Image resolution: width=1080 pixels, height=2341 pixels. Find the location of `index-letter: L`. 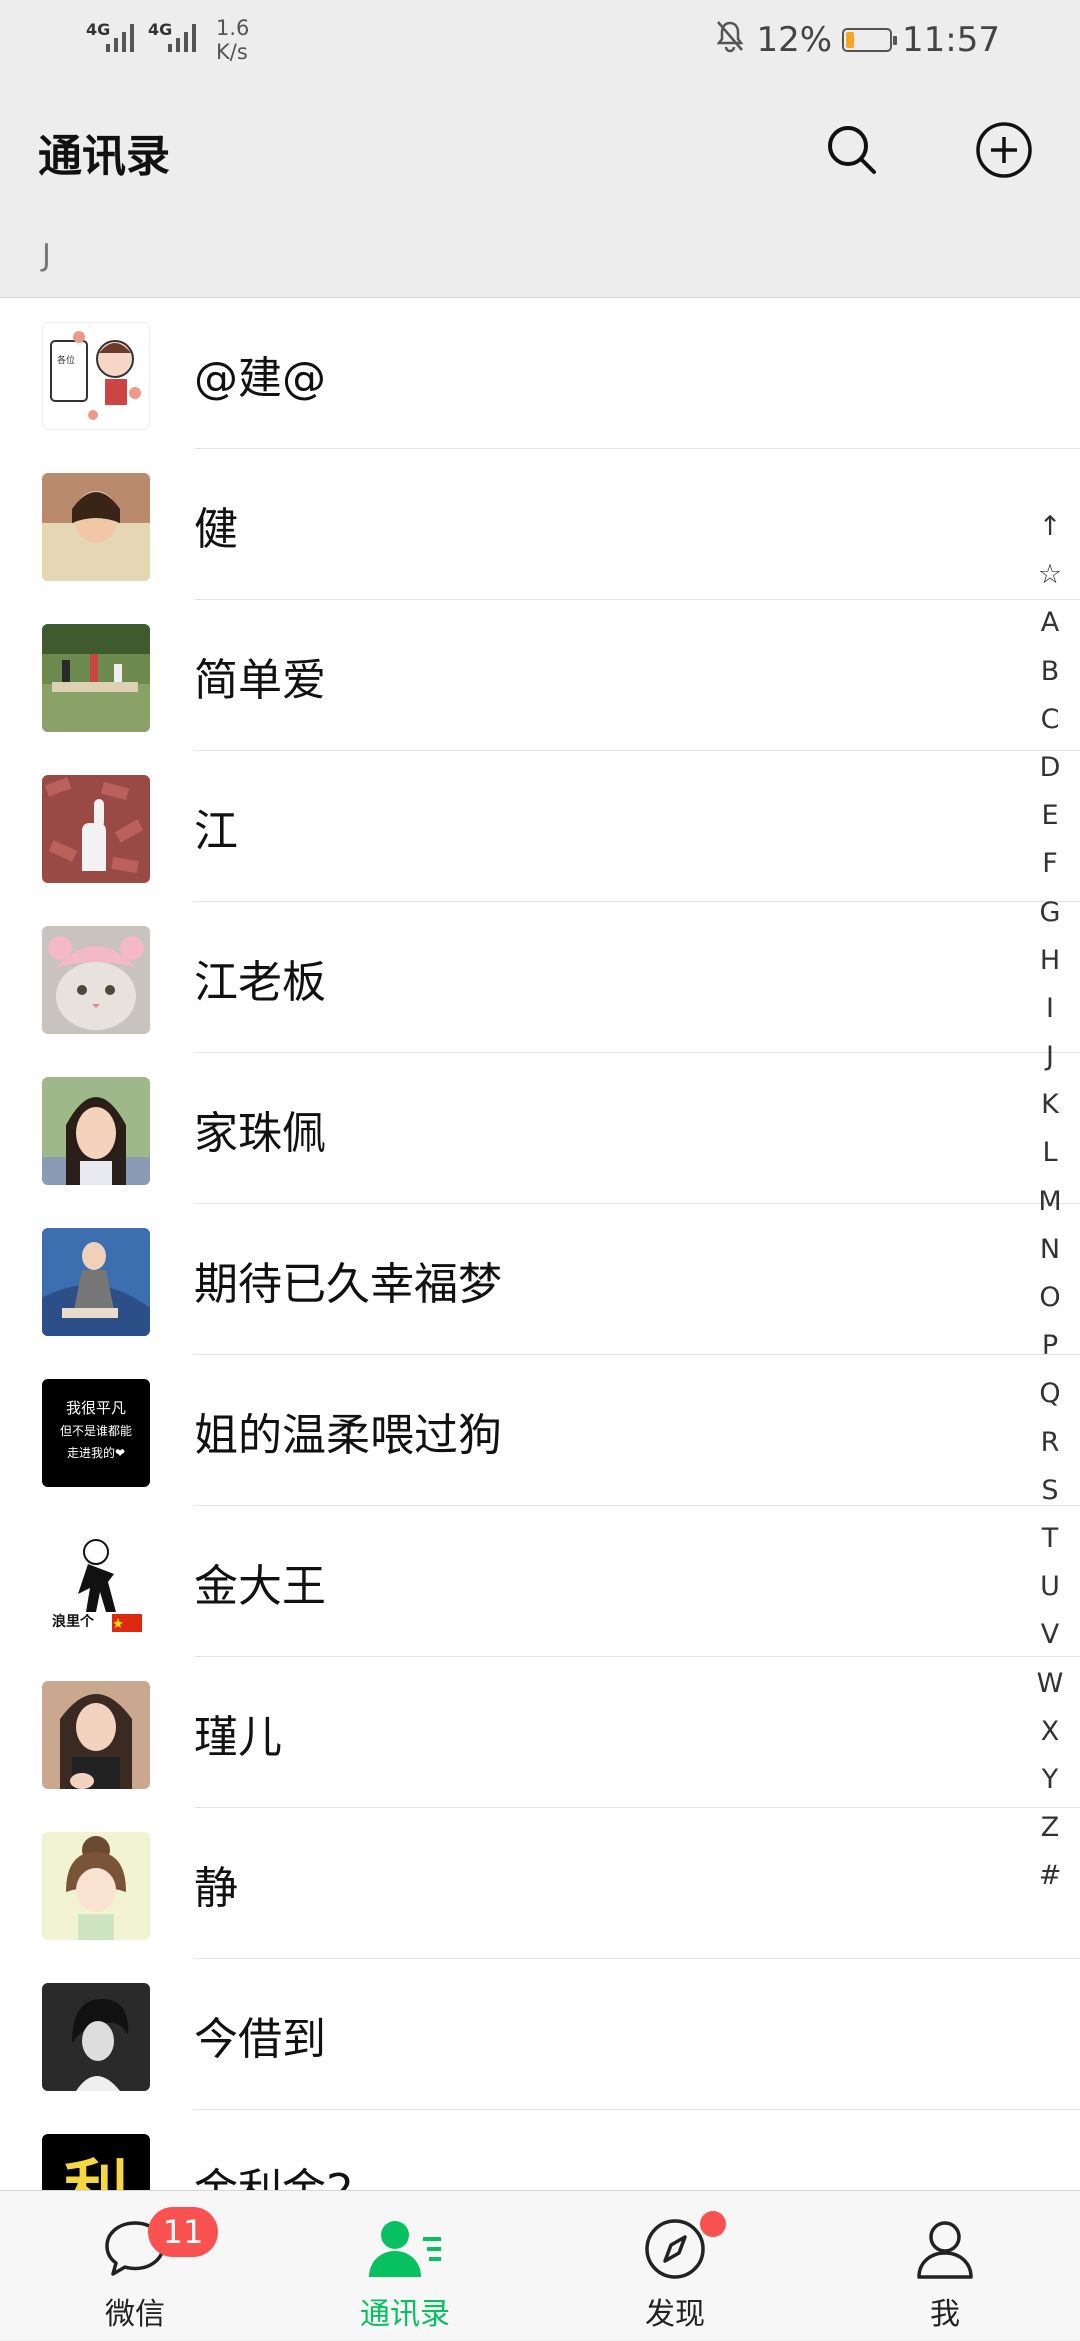

index-letter: L is located at coordinates (1050, 1153).